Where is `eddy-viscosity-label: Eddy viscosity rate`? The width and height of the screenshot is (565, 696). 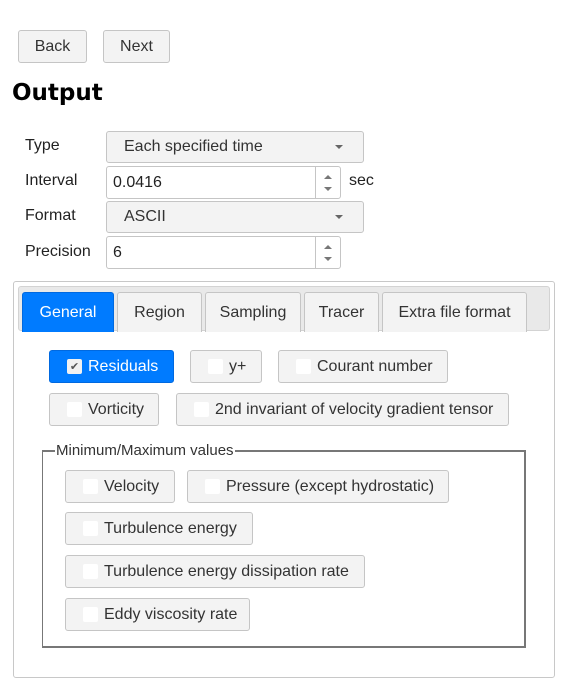 eddy-viscosity-label: Eddy viscosity rate is located at coordinates (171, 614).